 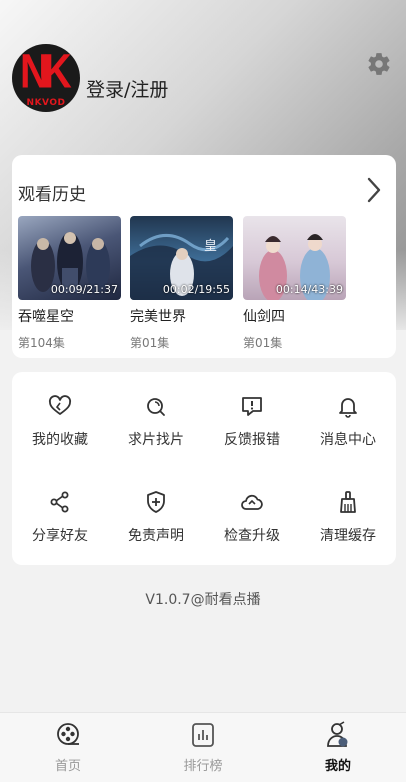 What do you see at coordinates (294, 258) in the screenshot?
I see `video-thumbnail: 00:14/43:39` at bounding box center [294, 258].